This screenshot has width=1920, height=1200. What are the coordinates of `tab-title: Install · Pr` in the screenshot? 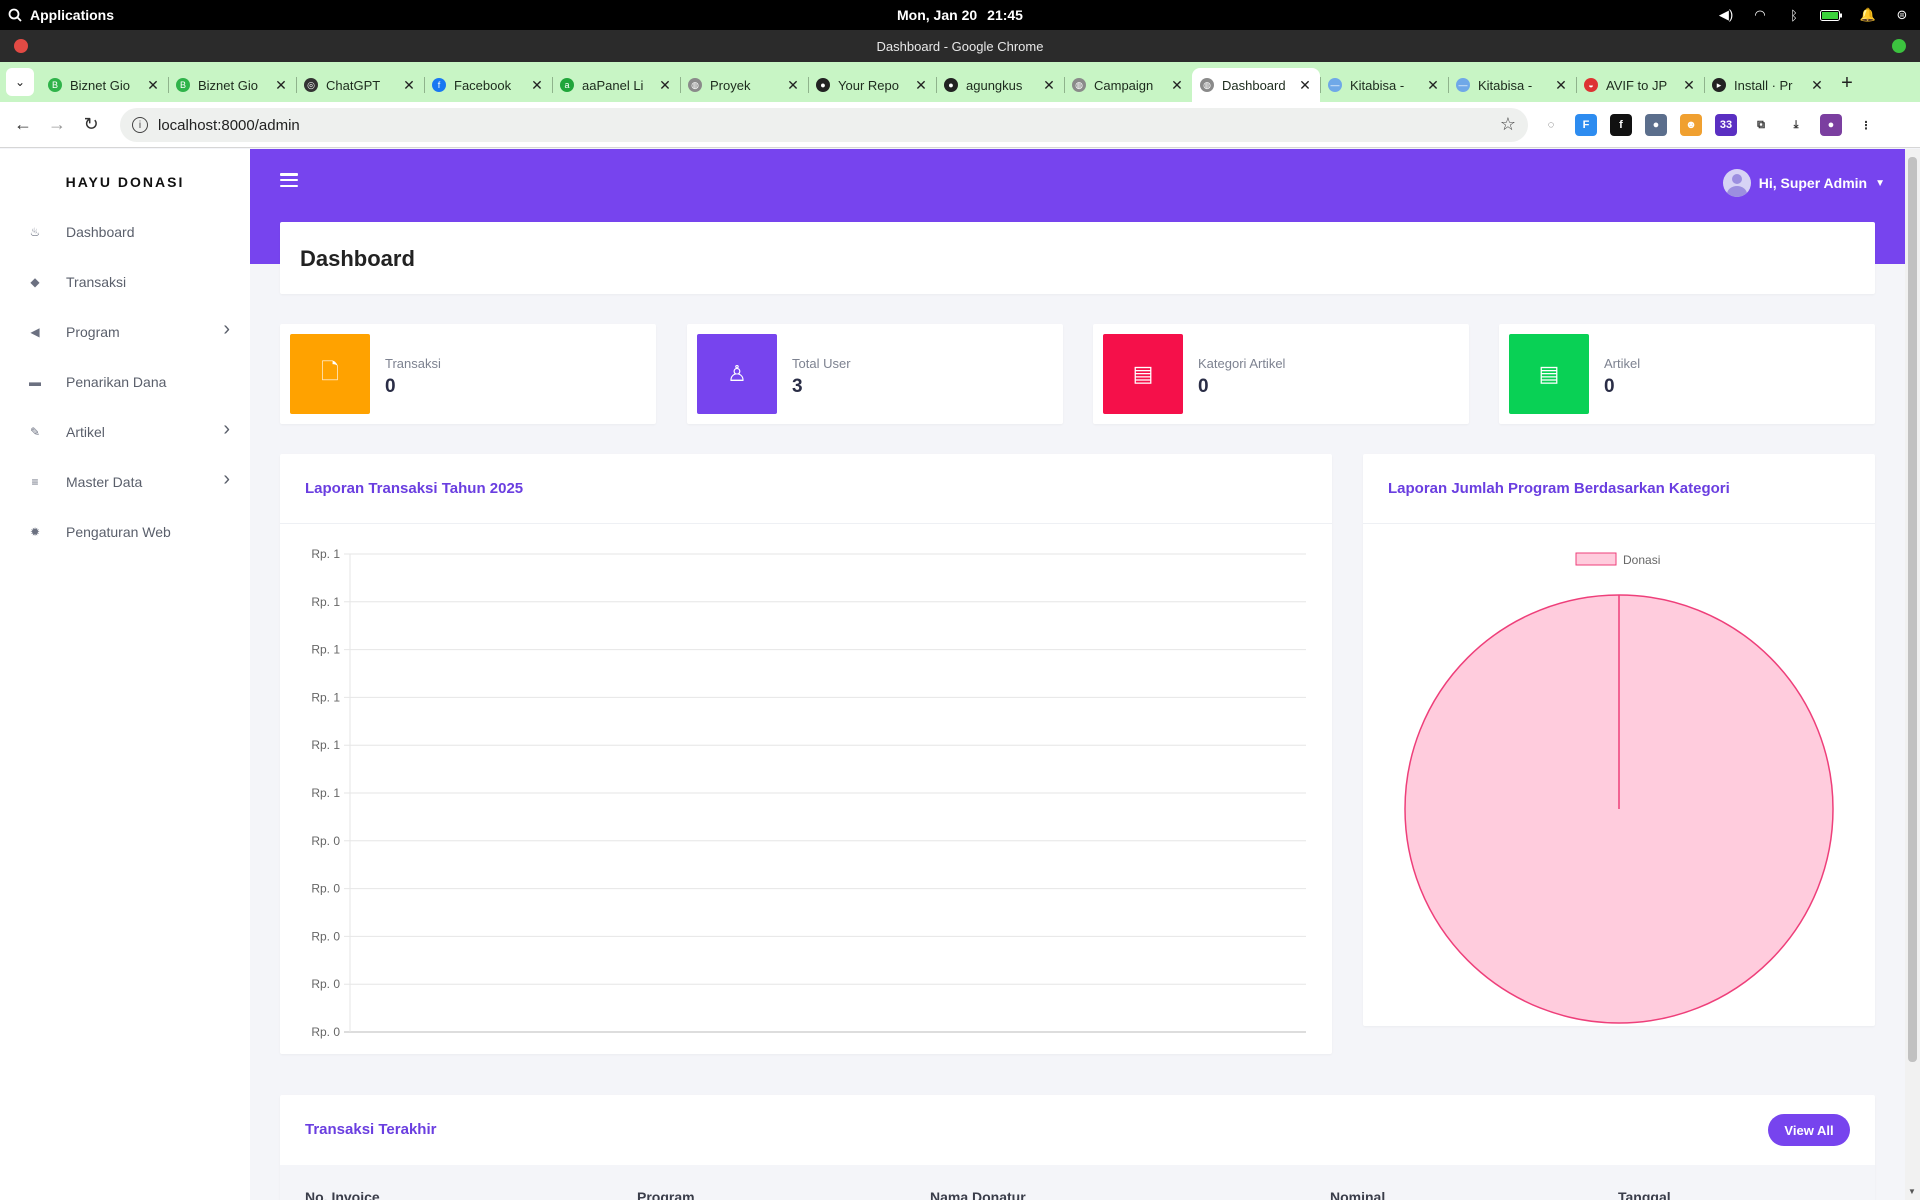 It's located at (1763, 85).